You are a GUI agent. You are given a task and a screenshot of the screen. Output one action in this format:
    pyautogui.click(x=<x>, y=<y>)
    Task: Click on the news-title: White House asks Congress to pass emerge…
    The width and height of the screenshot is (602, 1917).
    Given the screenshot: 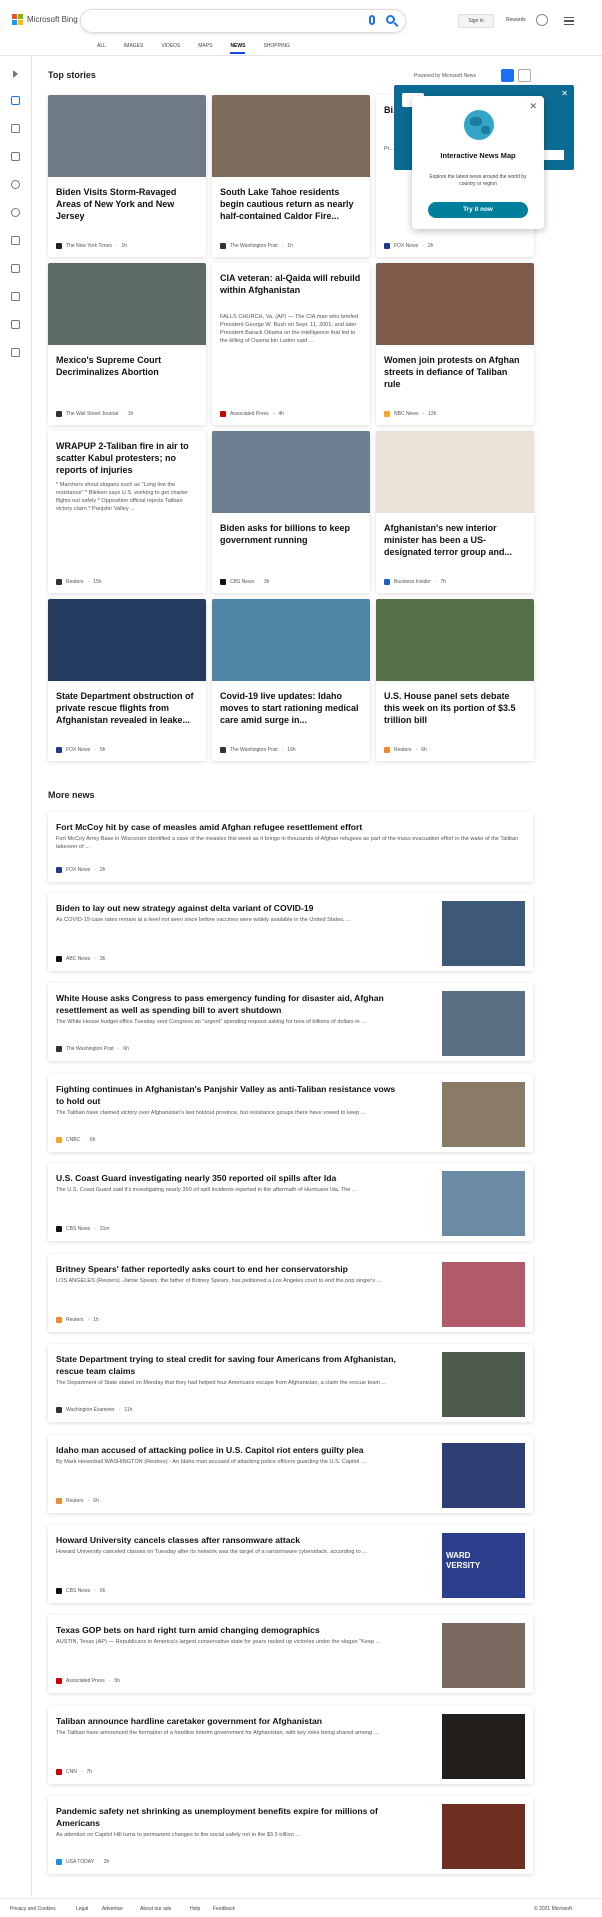 What is the action you would take?
    pyautogui.click(x=226, y=1004)
    